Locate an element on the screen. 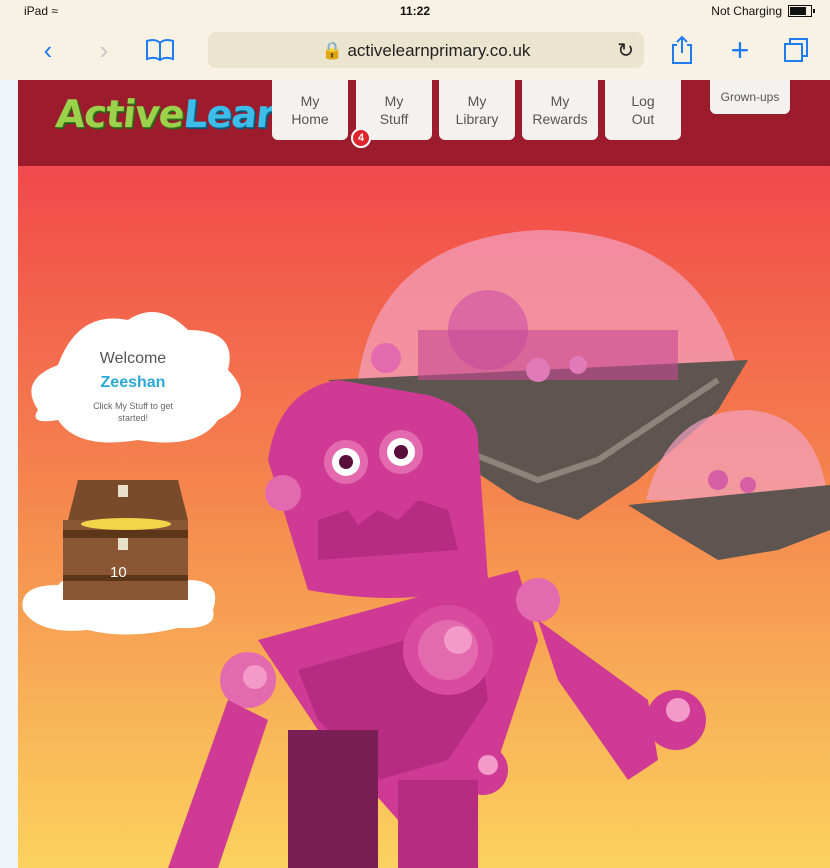 The image size is (830, 868). welcome-title: Welcome is located at coordinates (133, 358).